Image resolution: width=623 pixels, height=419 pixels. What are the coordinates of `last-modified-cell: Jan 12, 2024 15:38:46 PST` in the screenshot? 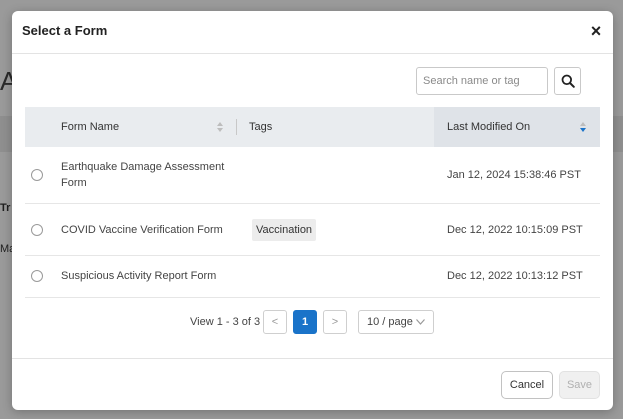 It's located at (514, 175).